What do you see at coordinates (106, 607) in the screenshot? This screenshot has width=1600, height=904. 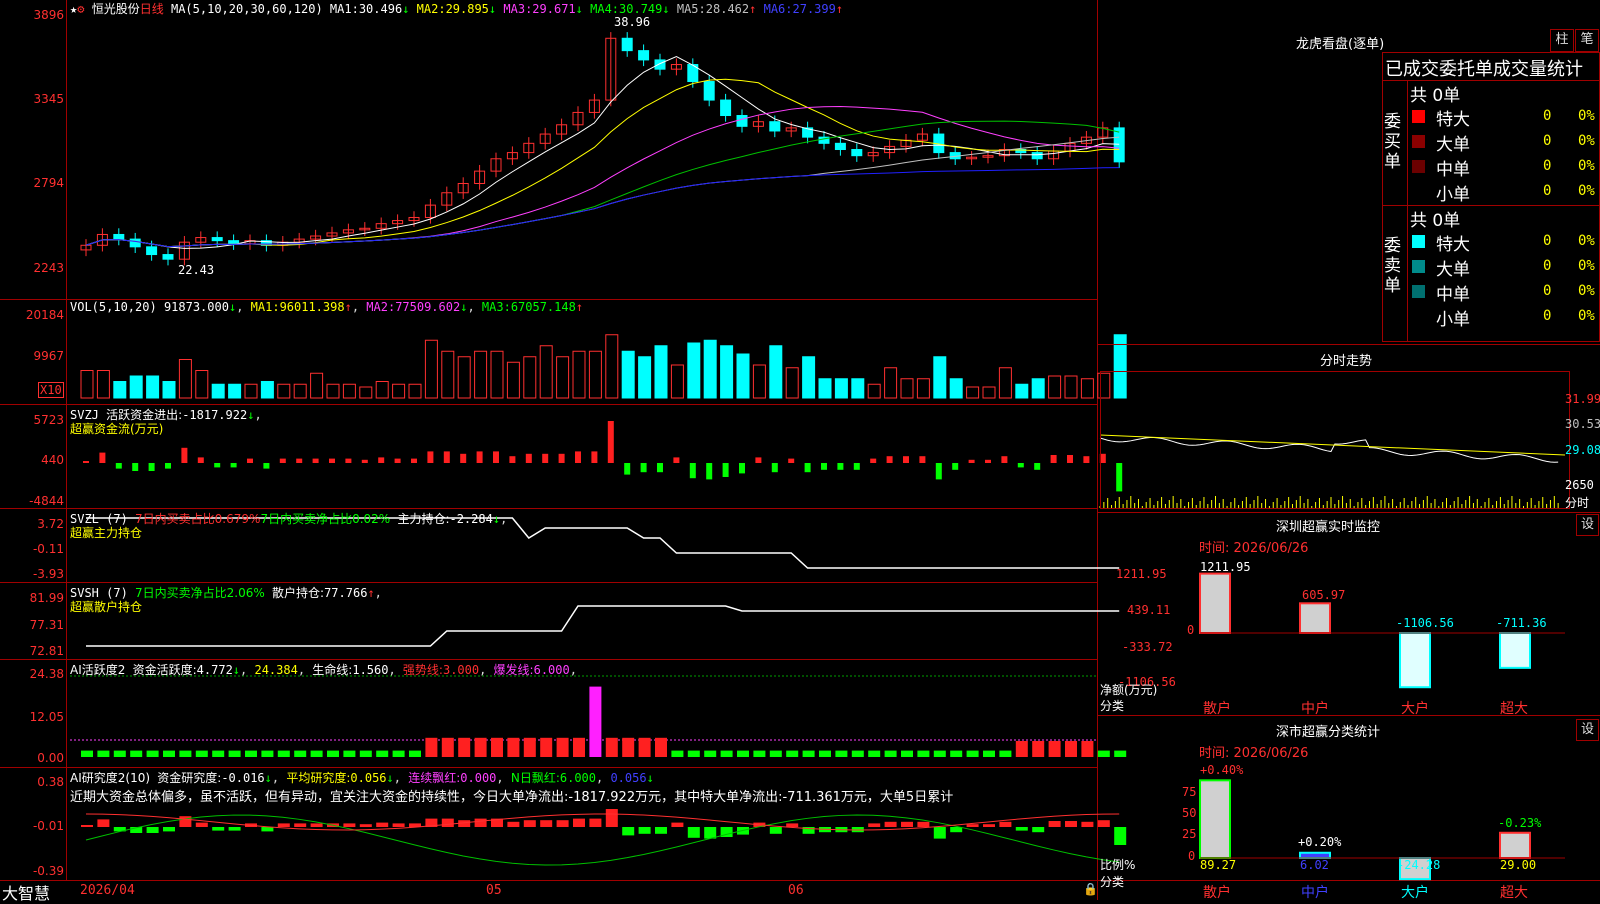 I see `svsh-sub: 超赢散户持仓` at bounding box center [106, 607].